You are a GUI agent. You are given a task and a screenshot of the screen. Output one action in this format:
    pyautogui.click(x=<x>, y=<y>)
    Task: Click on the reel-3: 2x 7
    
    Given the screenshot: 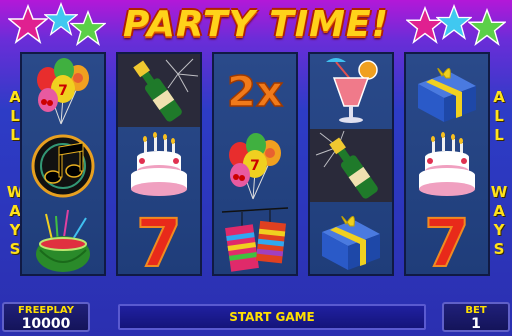 What is the action you would take?
    pyautogui.click(x=255, y=164)
    